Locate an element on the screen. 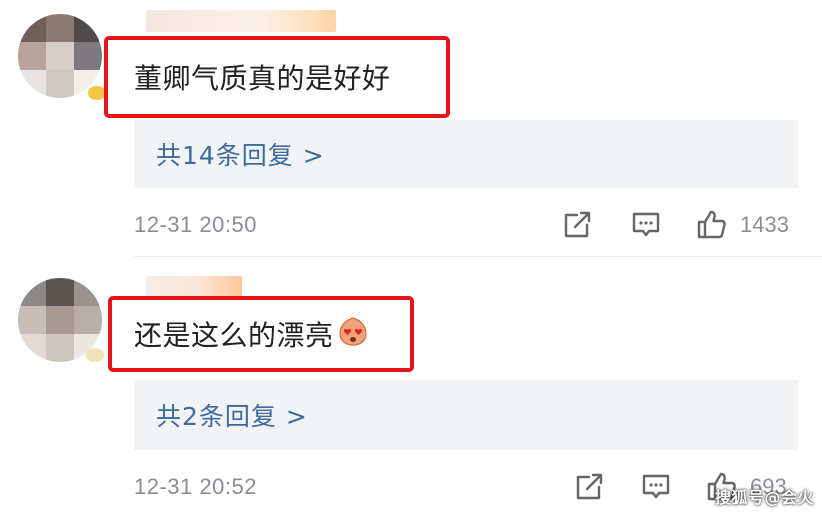  heart-eyes-emoji is located at coordinates (352, 331).